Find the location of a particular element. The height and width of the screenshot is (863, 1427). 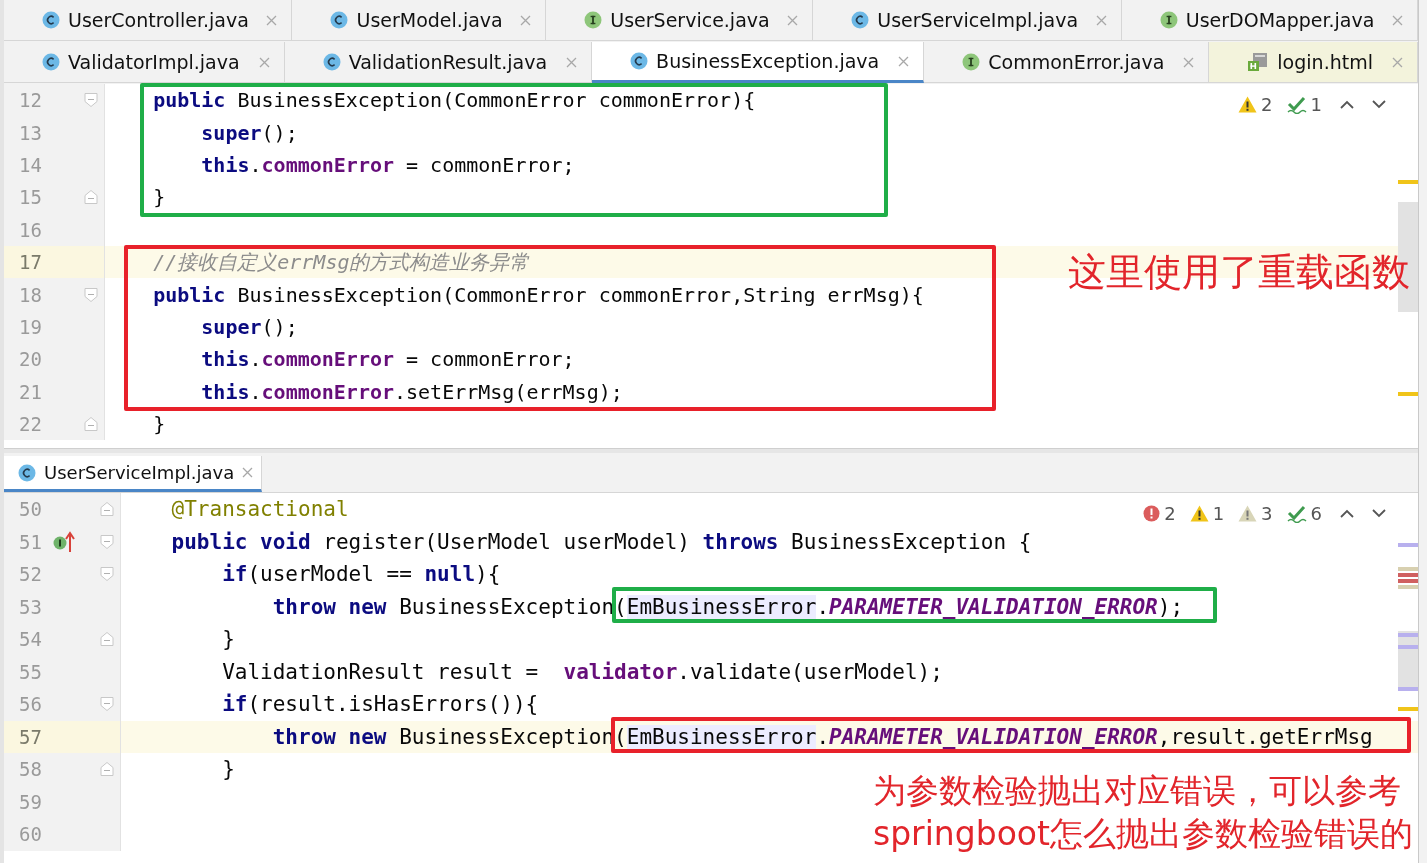

line-number: 15 is located at coordinates (30, 197).